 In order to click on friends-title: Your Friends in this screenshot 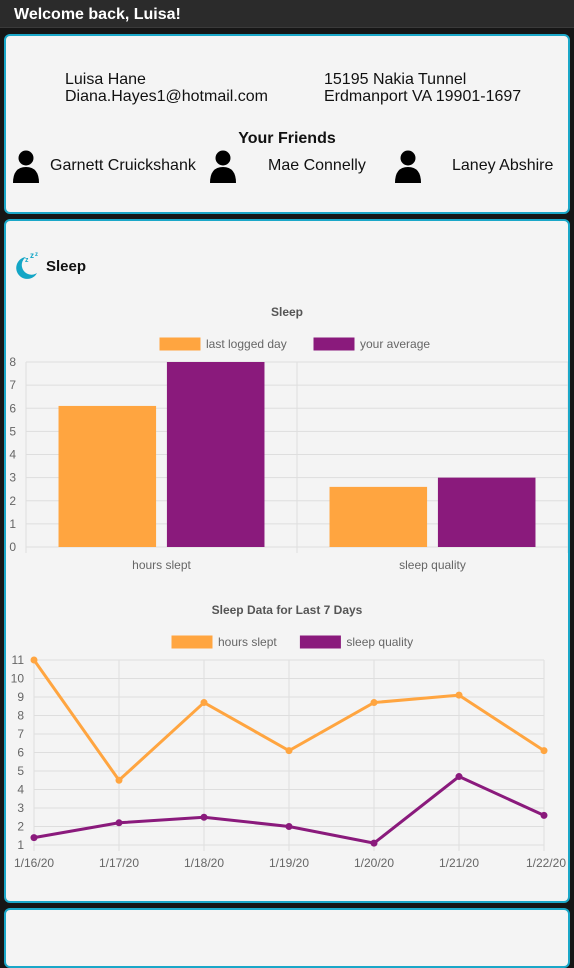, I will do `click(287, 138)`.